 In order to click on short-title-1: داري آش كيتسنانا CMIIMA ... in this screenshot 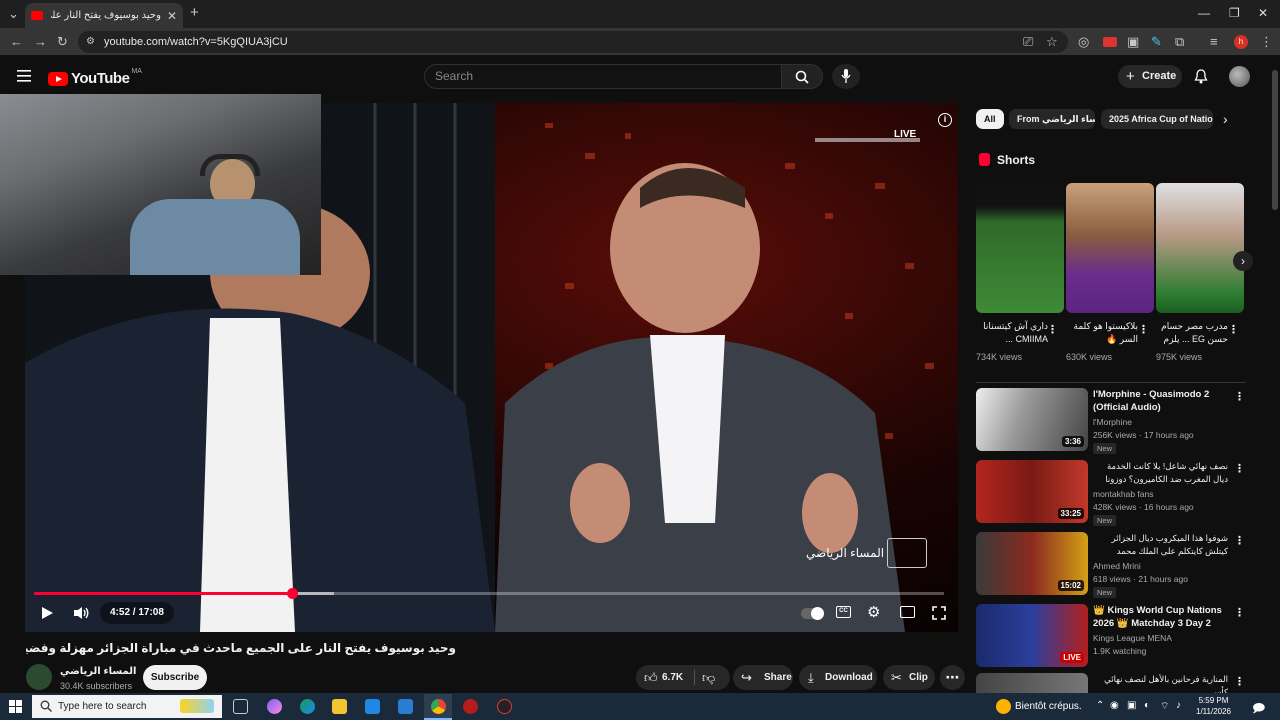, I will do `click(1012, 333)`.